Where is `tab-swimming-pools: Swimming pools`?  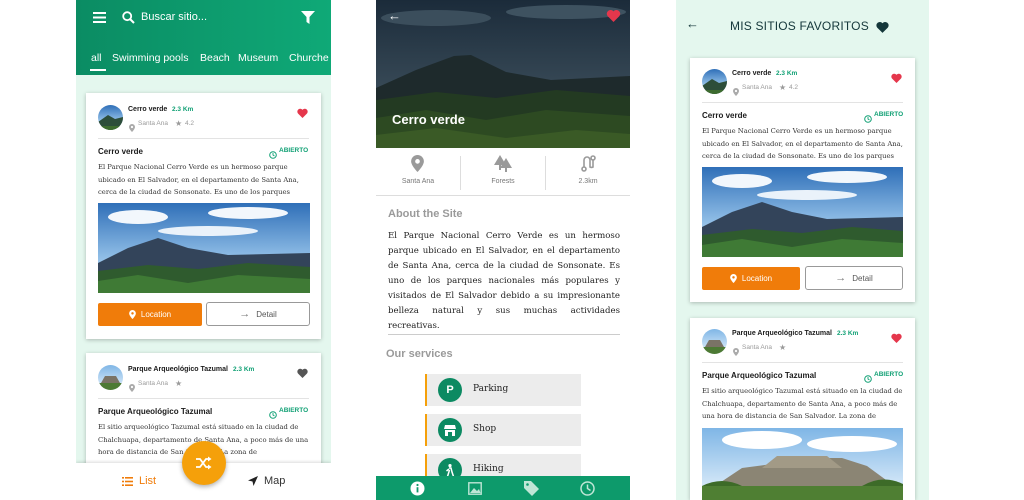 tab-swimming-pools: Swimming pools is located at coordinates (150, 58).